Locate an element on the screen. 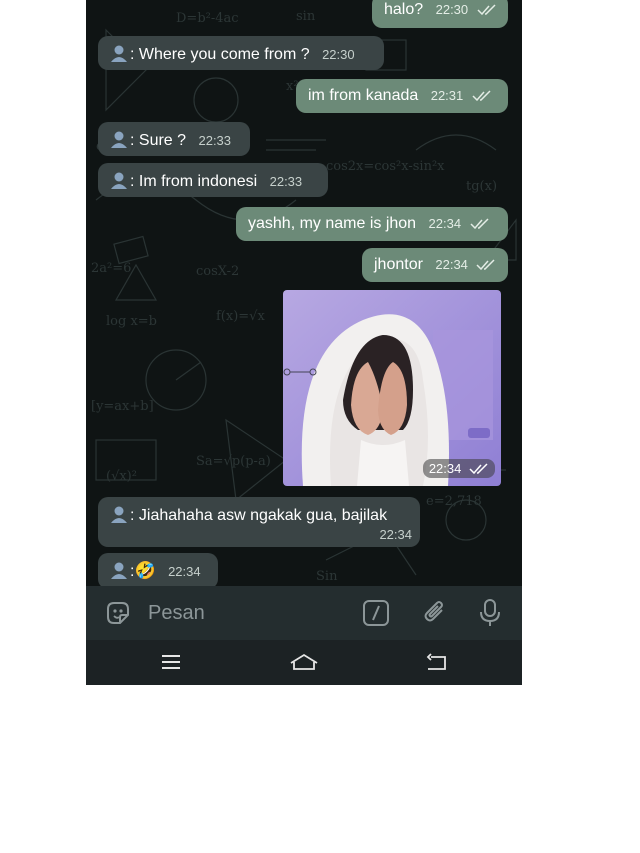 This screenshot has width=640, height=853. svg-text: [y=ax+b] is located at coordinates (122, 406).